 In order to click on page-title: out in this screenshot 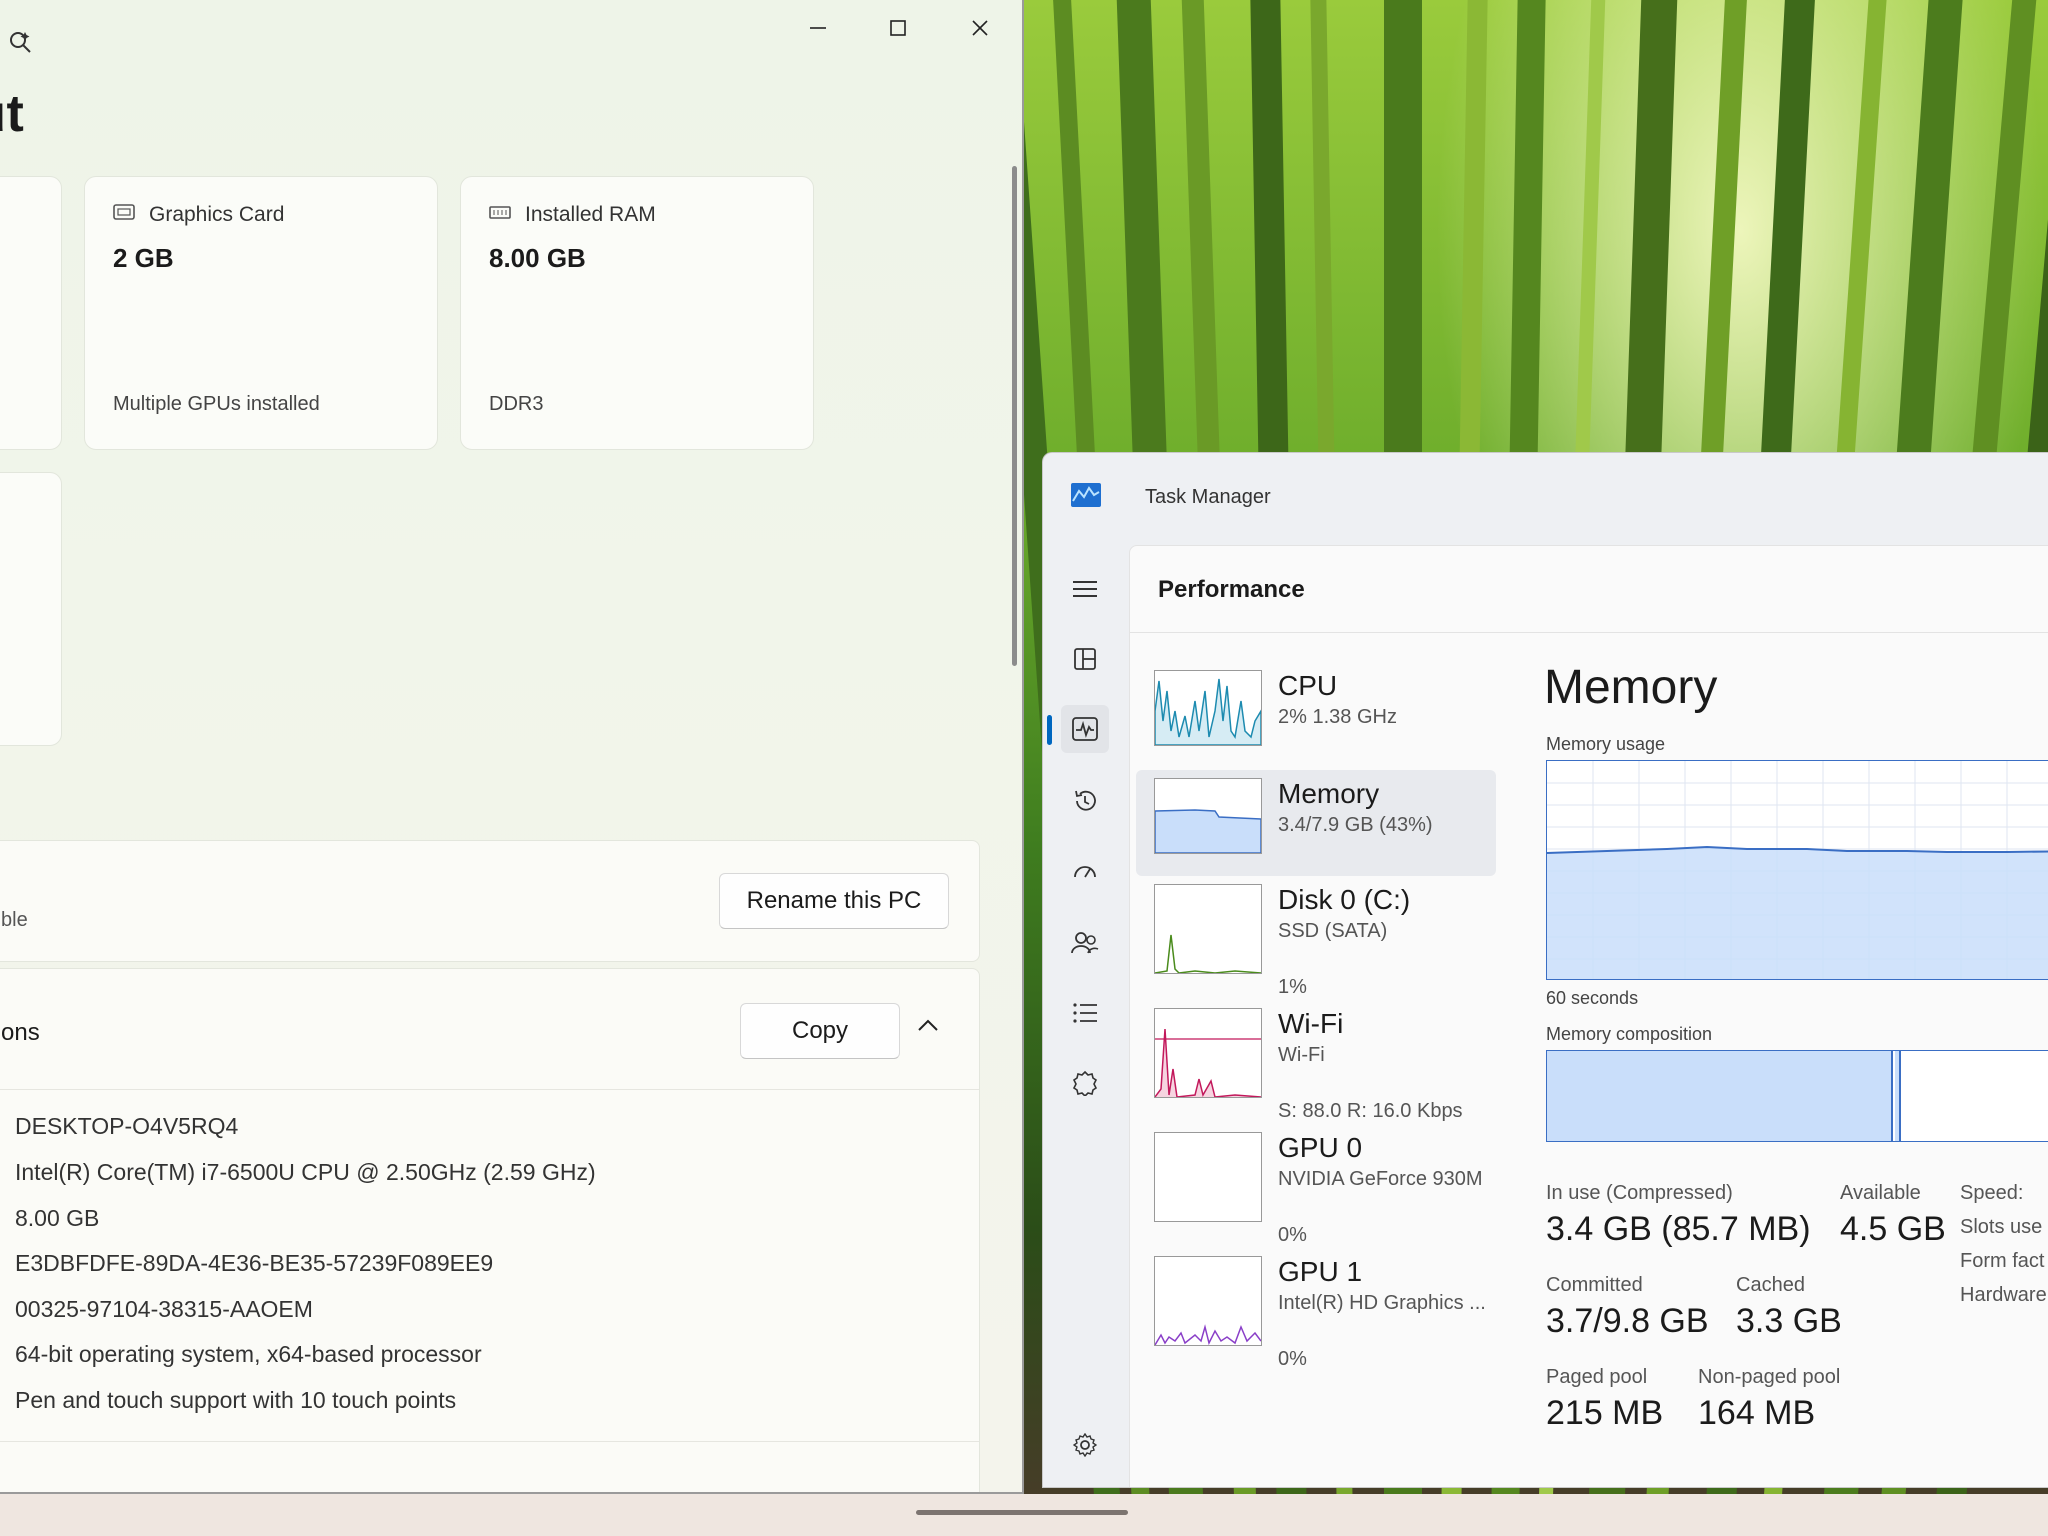, I will do `click(12, 114)`.